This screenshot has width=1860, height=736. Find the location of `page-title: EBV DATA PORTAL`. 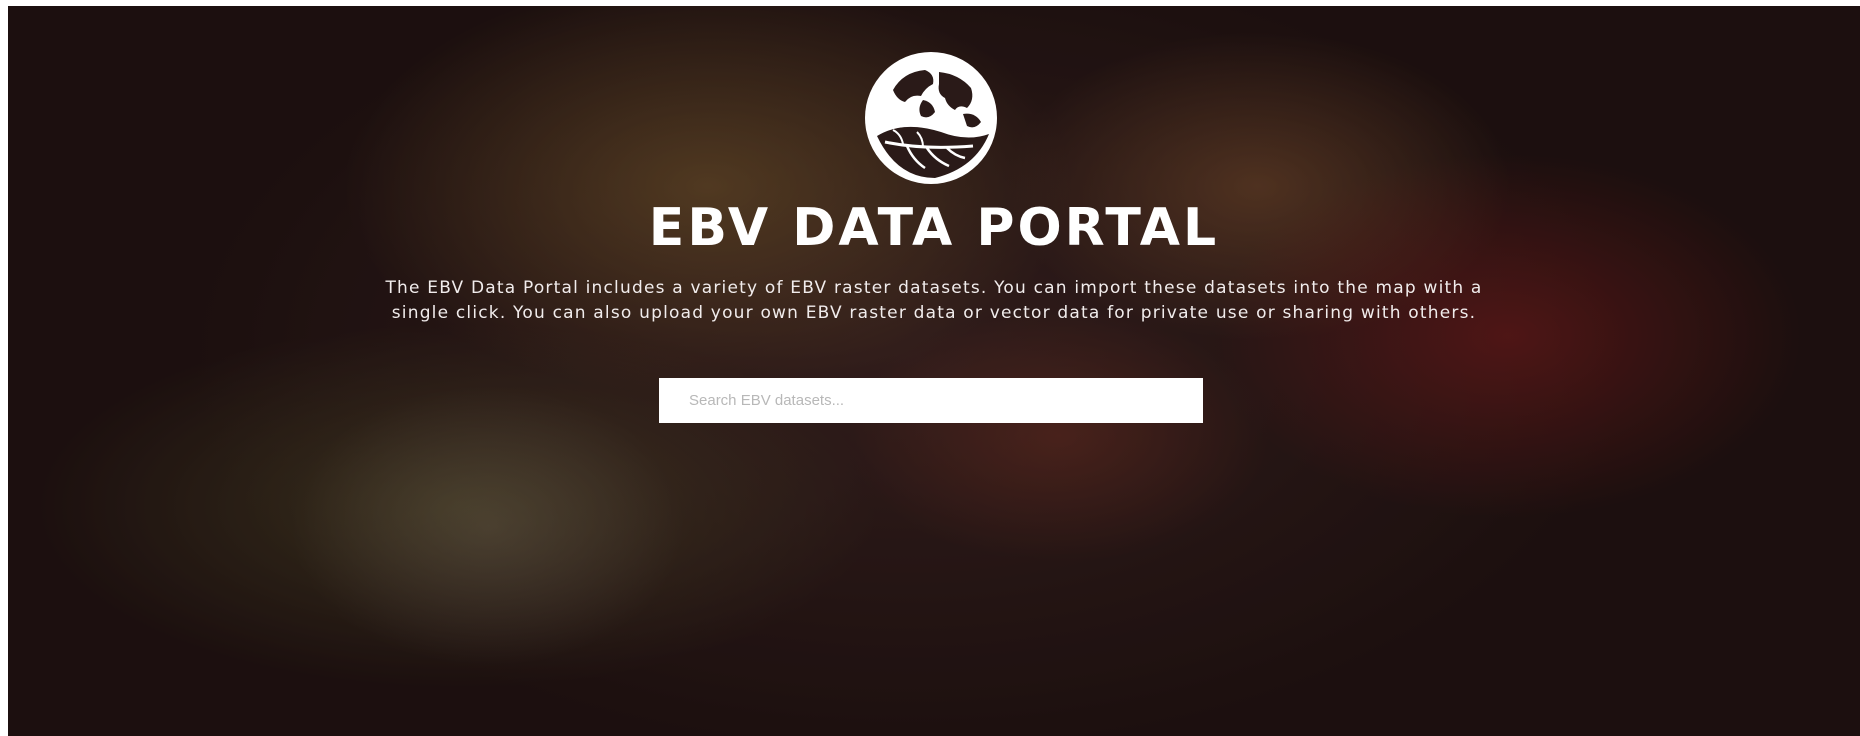

page-title: EBV DATA PORTAL is located at coordinates (934, 228).